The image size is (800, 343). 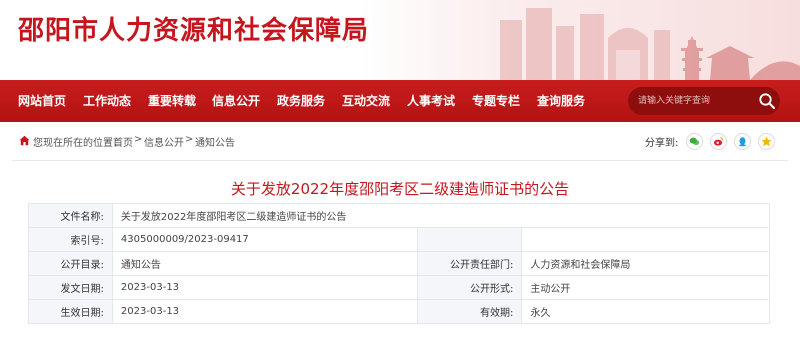 I want to click on index-value: 4305000009/2023-09417, so click(x=265, y=239).